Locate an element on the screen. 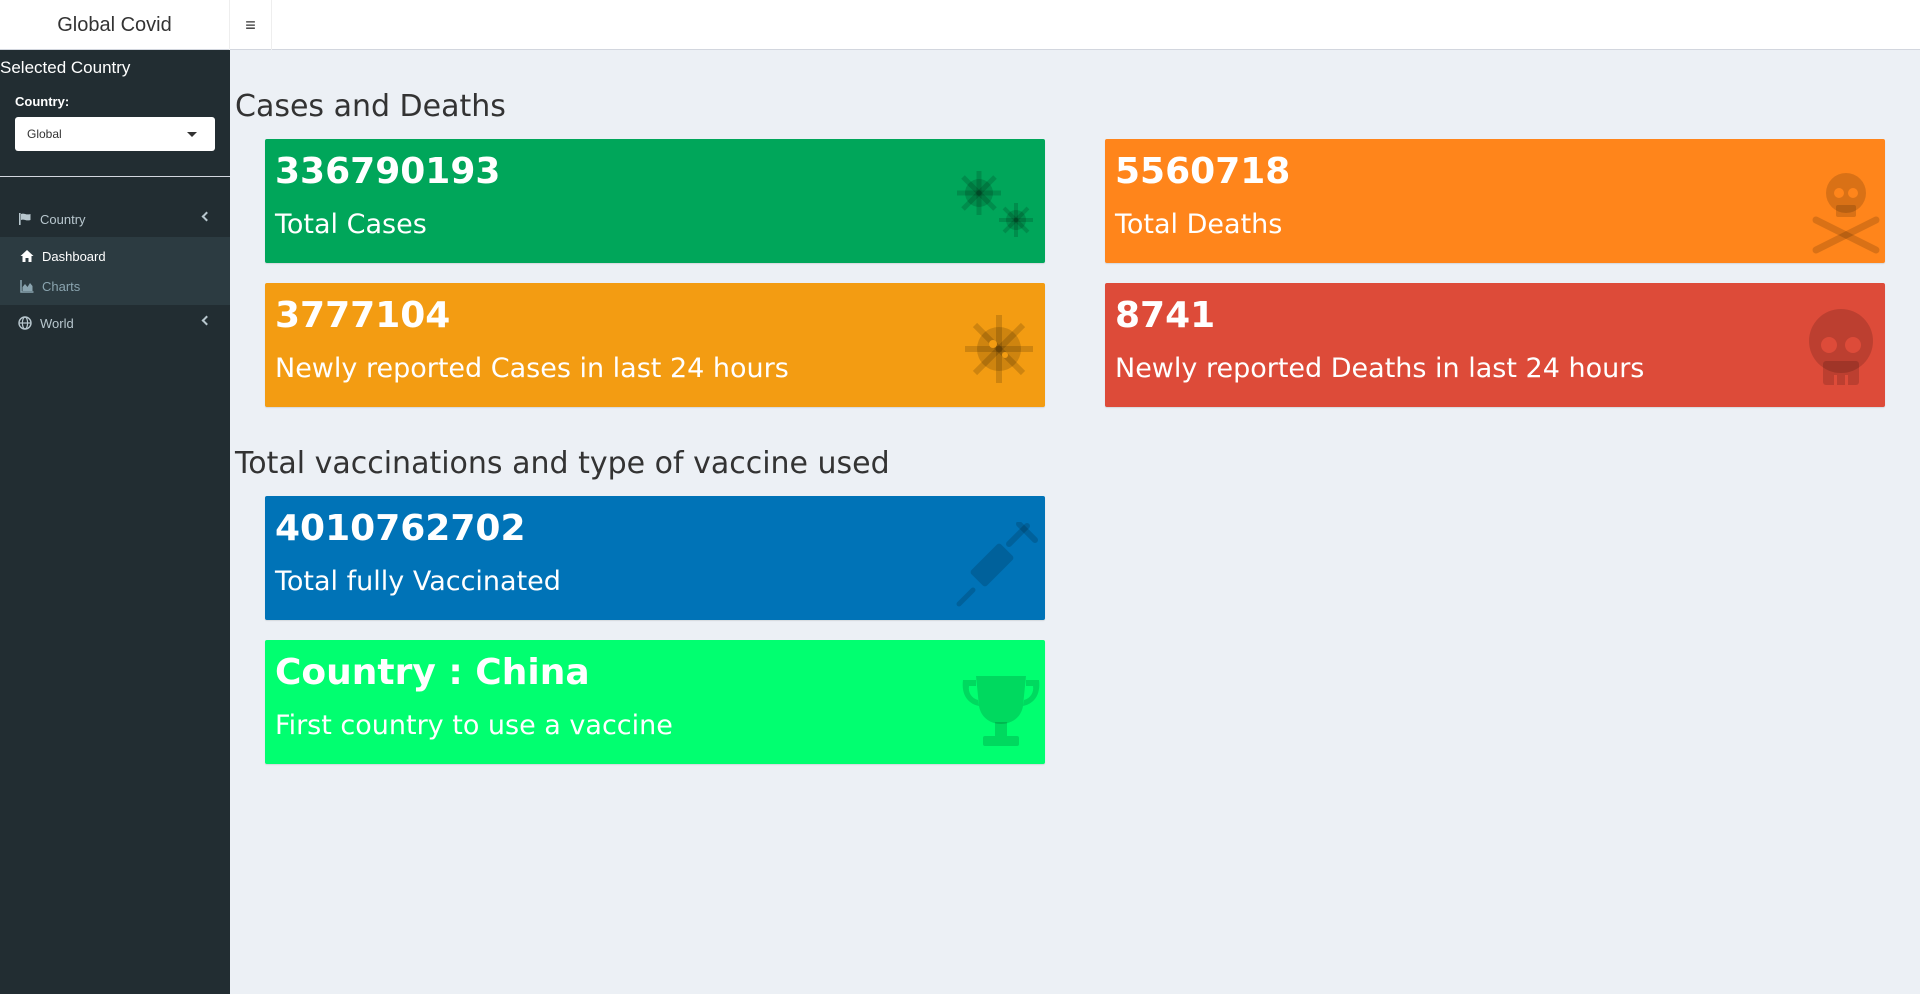 This screenshot has height=994, width=1920. sidebar-item-country: Country is located at coordinates (115, 219).